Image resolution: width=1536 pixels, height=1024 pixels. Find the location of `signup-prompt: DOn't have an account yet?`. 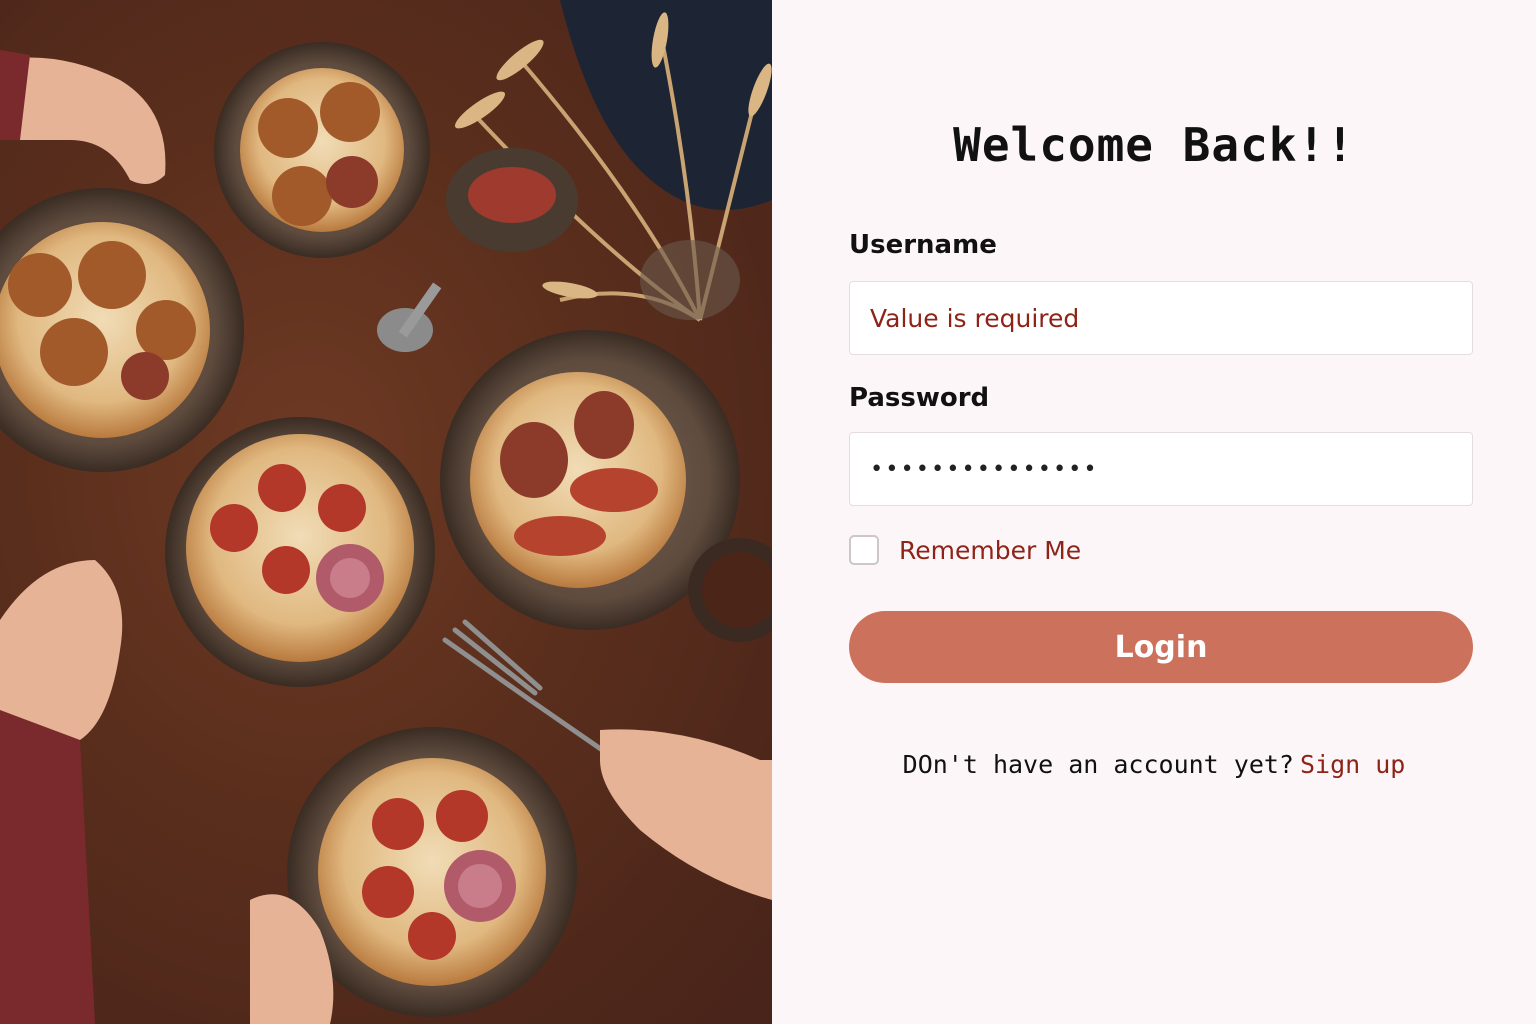

signup-prompt: DOn't have an account yet? is located at coordinates (1098, 764).